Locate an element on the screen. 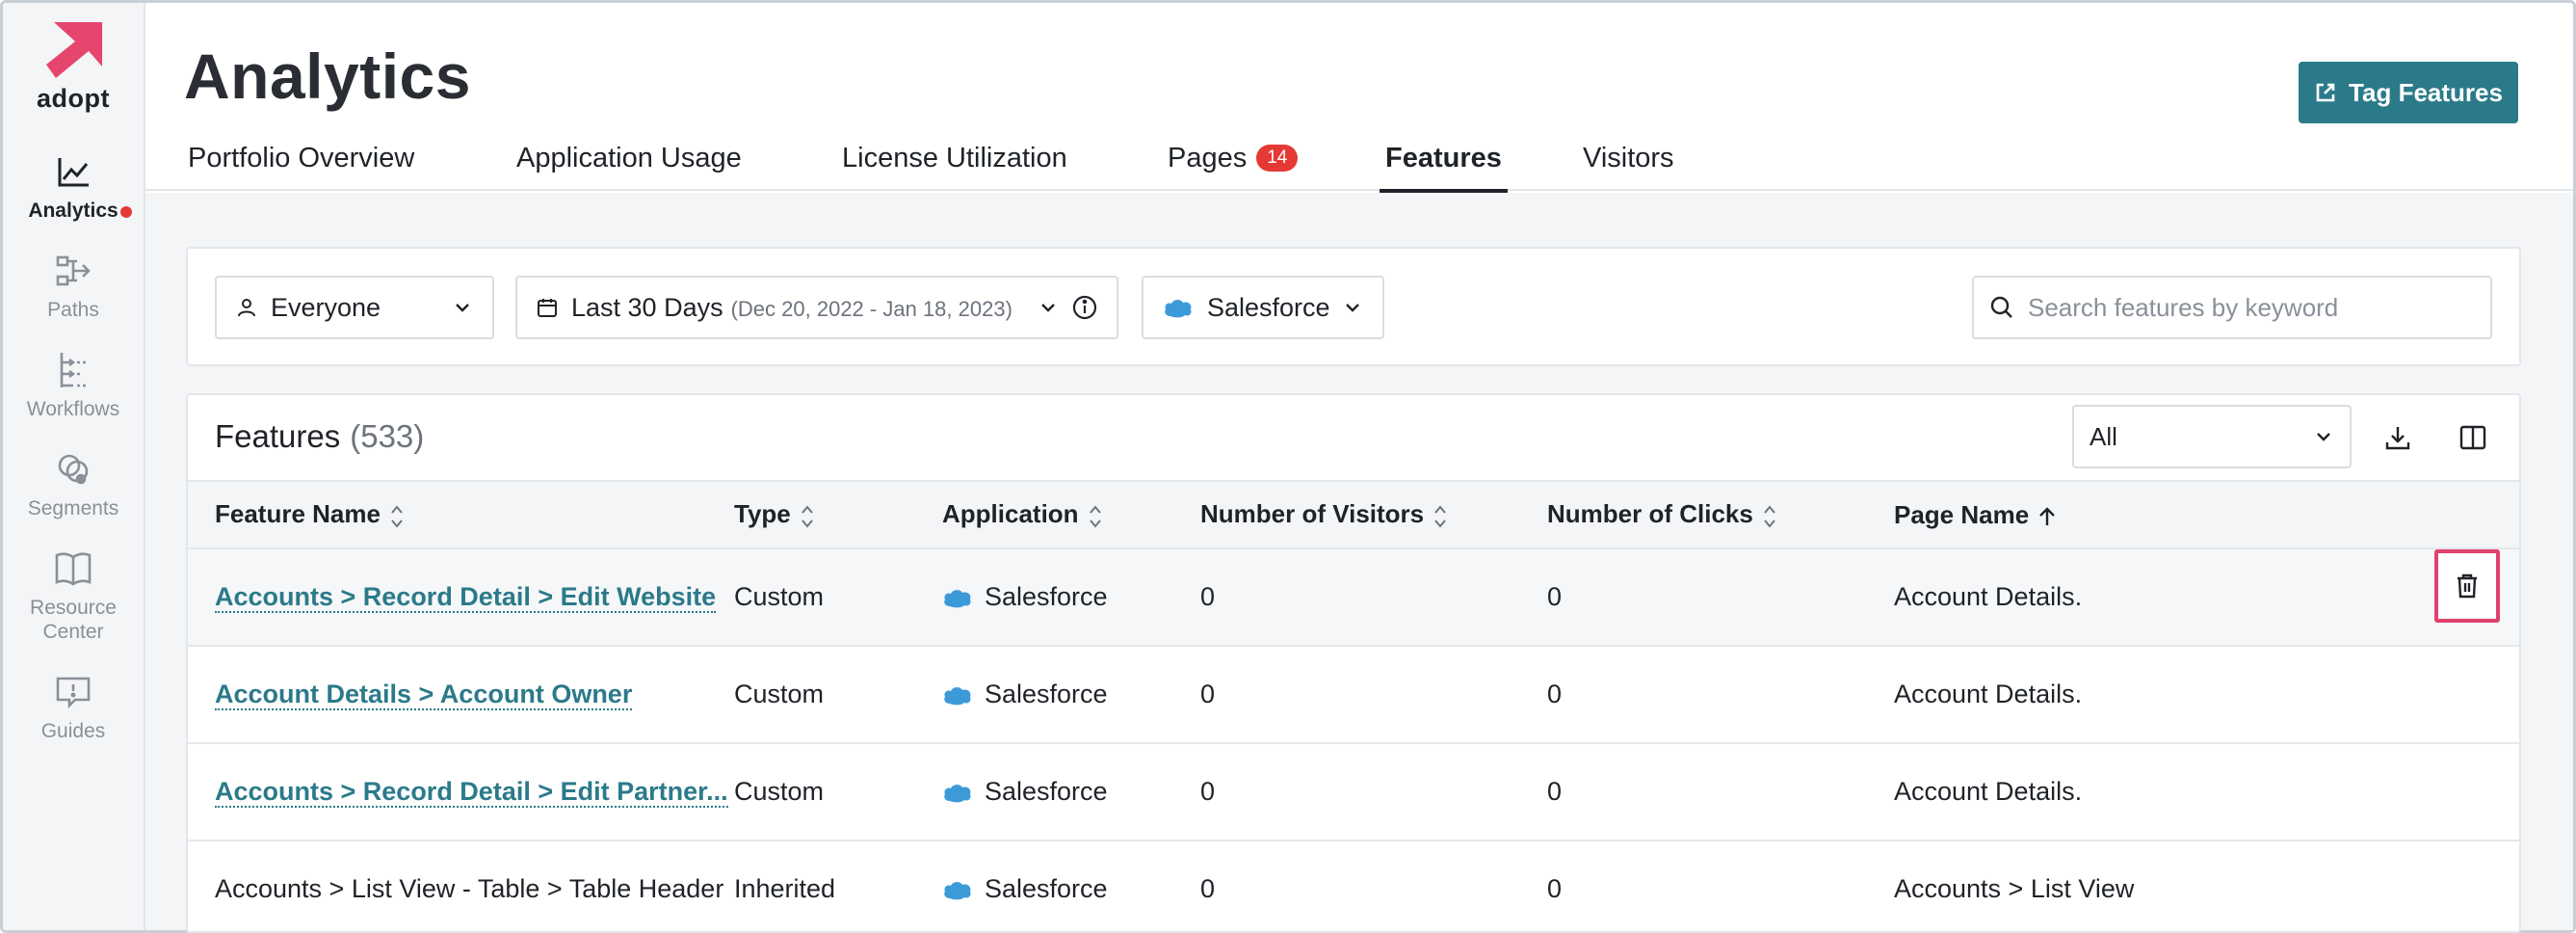  guide-icon is located at coordinates (74, 693).